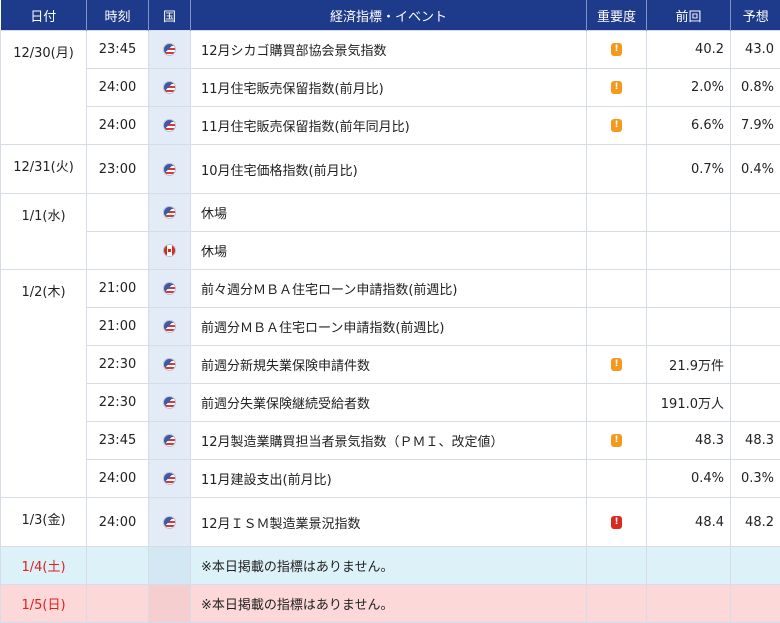 Image resolution: width=780 pixels, height=623 pixels. I want to click on importance-high-icon: !, so click(616, 522).